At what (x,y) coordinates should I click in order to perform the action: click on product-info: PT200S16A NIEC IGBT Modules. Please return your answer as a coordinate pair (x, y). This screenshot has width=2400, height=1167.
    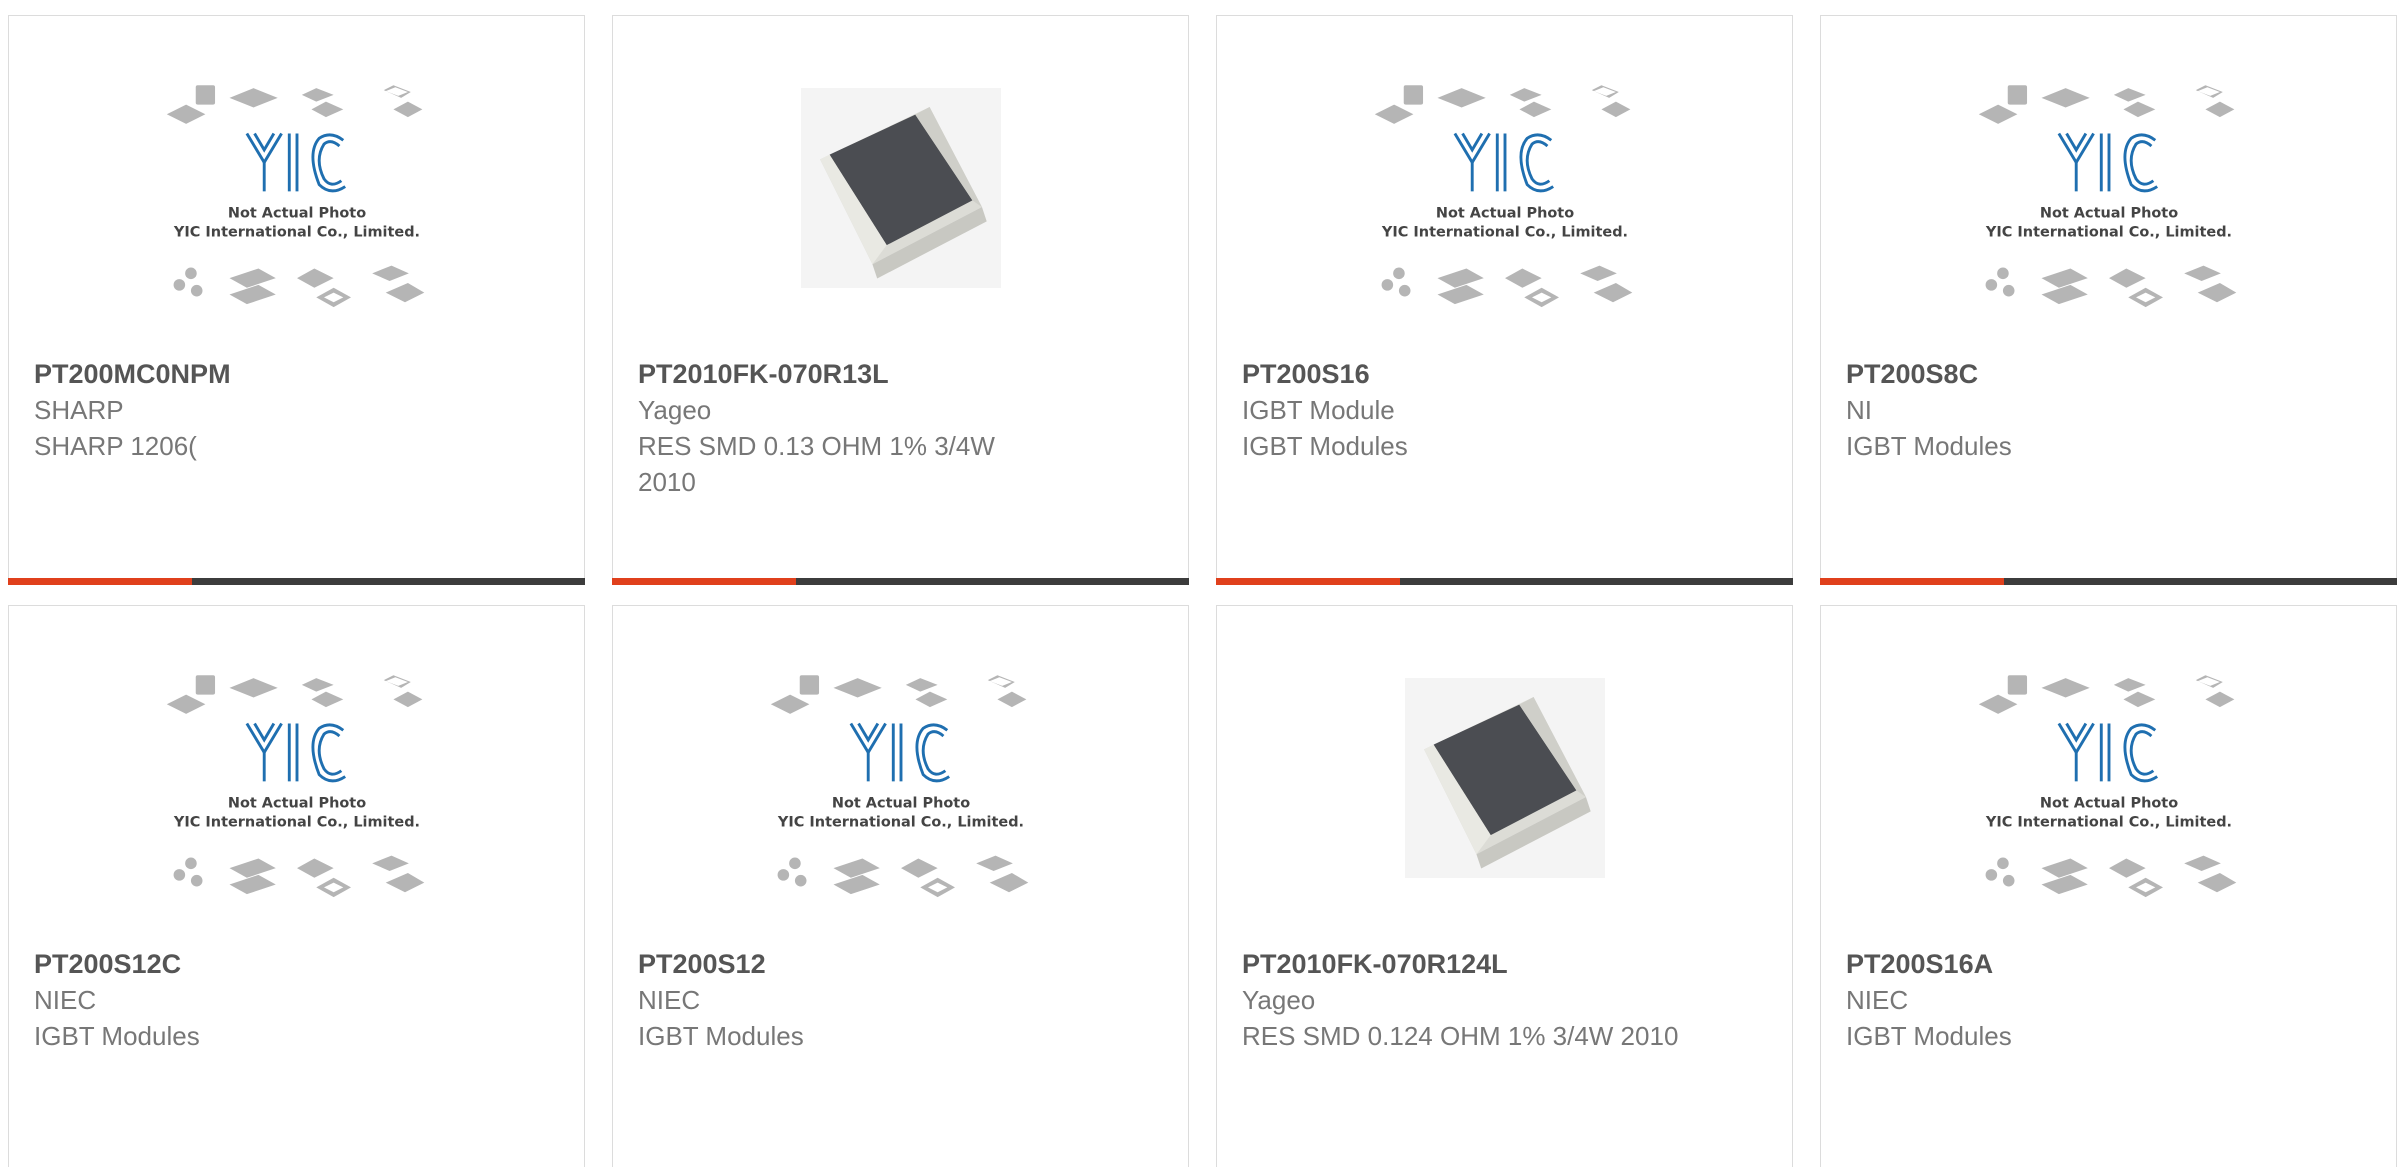
    Looking at the image, I should click on (2096, 1000).